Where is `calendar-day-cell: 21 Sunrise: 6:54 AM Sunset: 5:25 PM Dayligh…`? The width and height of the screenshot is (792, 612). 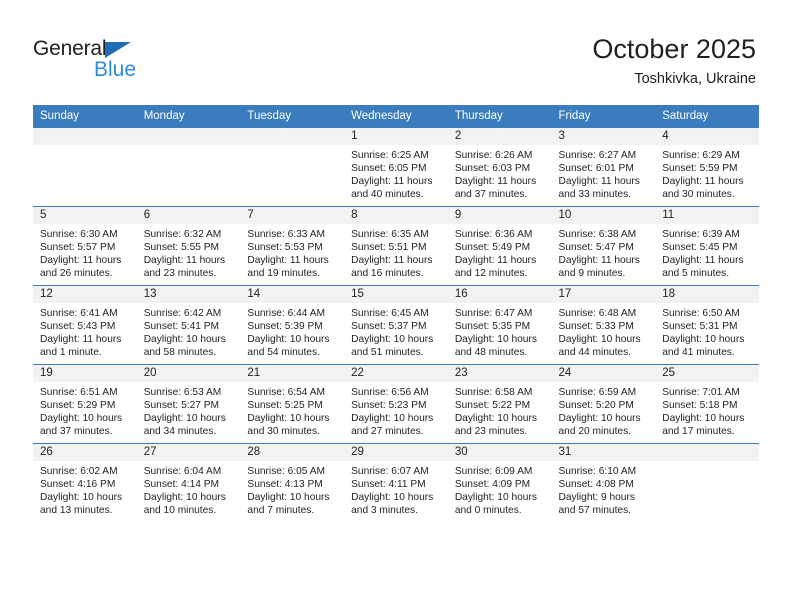
calendar-day-cell: 21 Sunrise: 6:54 AM Sunset: 5:25 PM Dayligh… is located at coordinates (292, 404).